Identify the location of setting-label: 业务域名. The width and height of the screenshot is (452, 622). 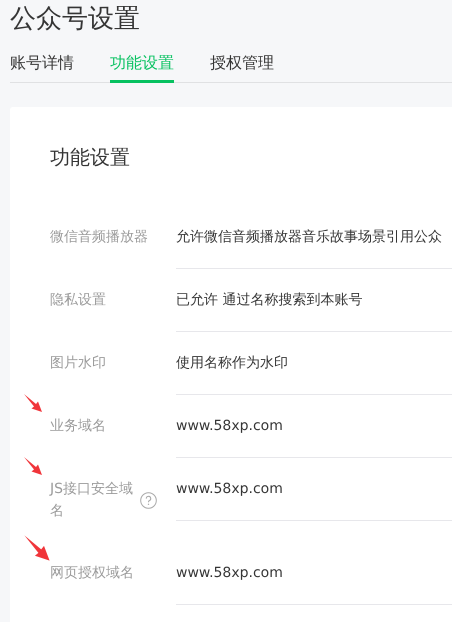
(78, 426).